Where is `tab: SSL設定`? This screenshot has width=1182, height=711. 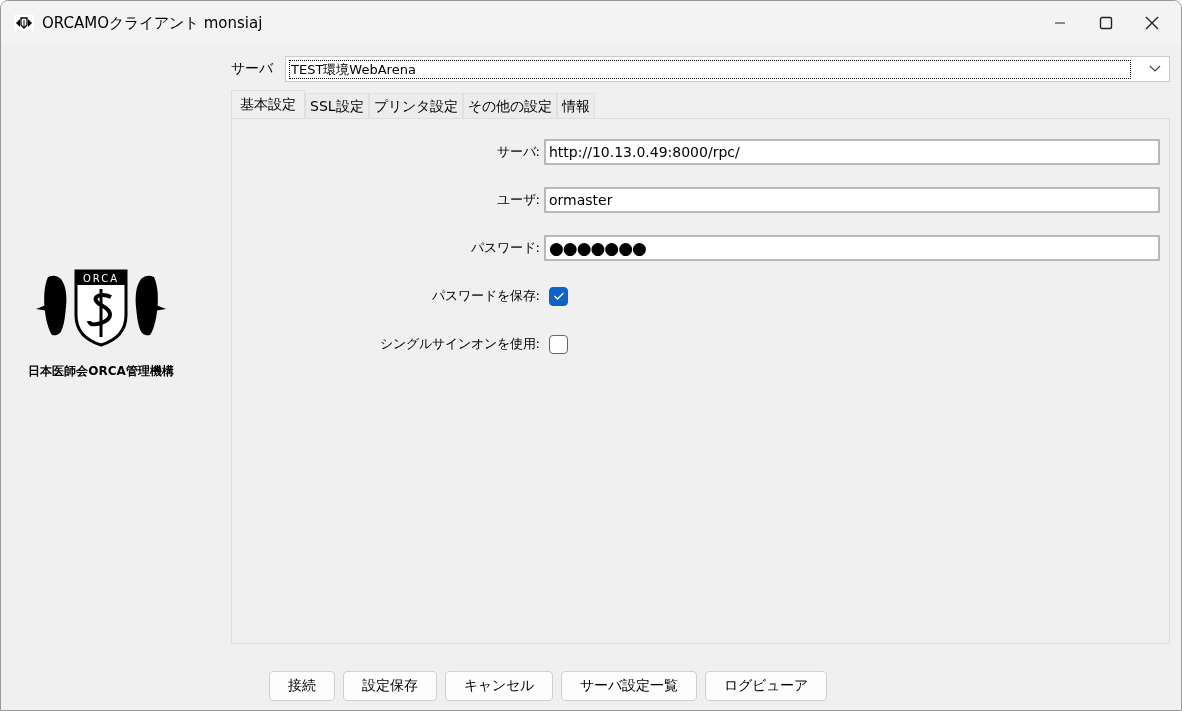
tab: SSL設定 is located at coordinates (337, 105).